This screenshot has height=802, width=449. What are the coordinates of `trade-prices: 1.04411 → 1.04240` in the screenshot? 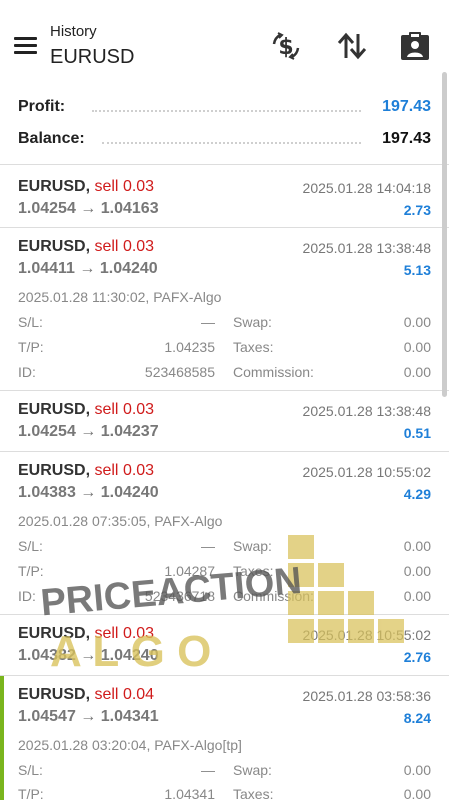 It's located at (88, 268).